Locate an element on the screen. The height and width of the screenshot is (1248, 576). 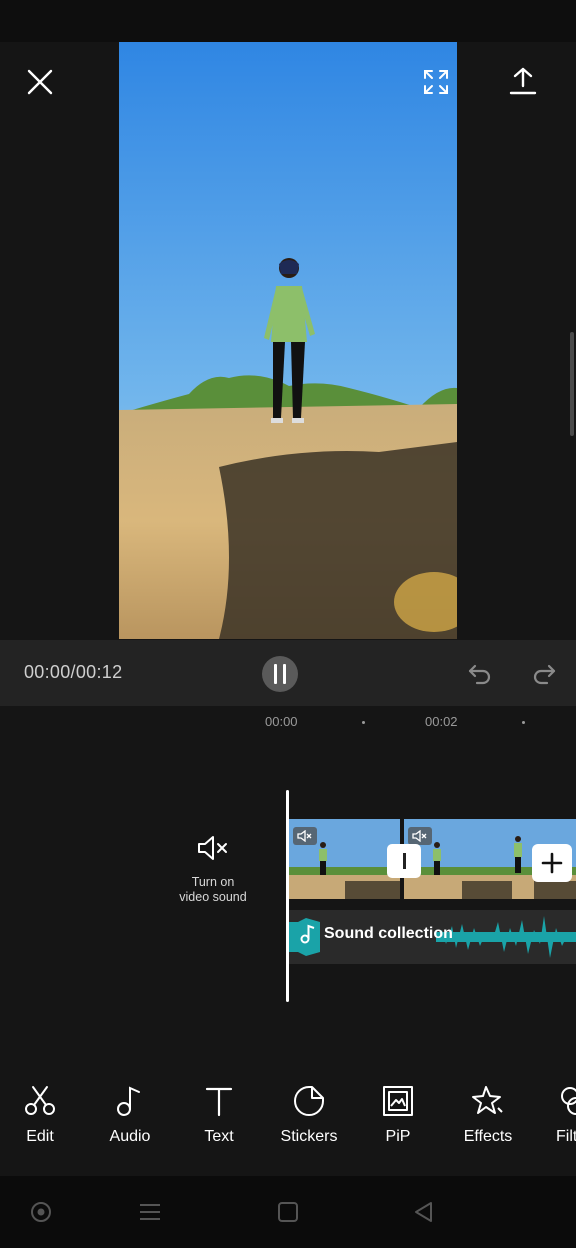
nav-assistant-button is located at coordinates (41, 1212).